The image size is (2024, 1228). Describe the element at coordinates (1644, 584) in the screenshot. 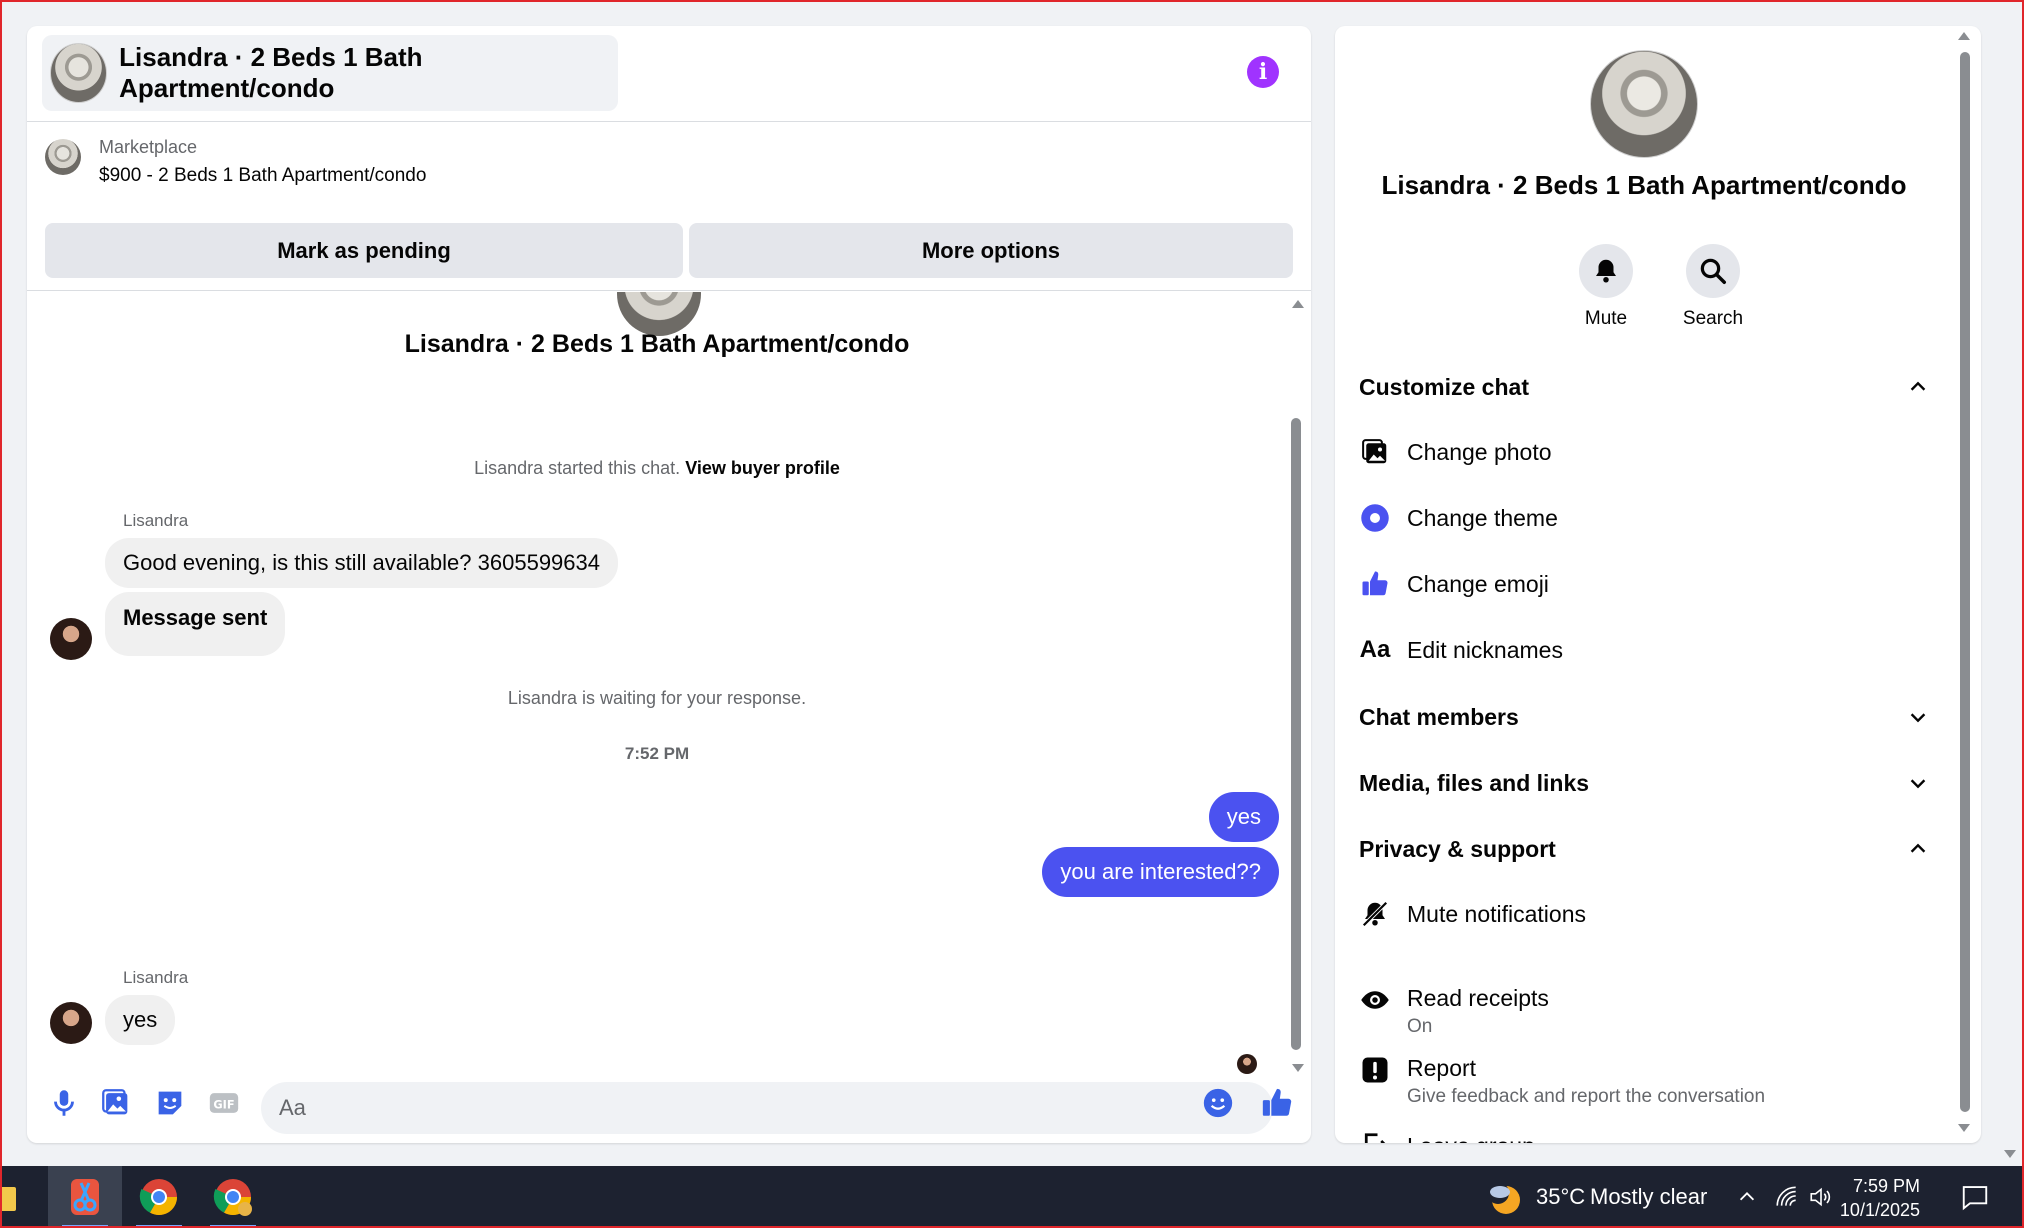

I see `change-emoji-item: Change emoji` at that location.